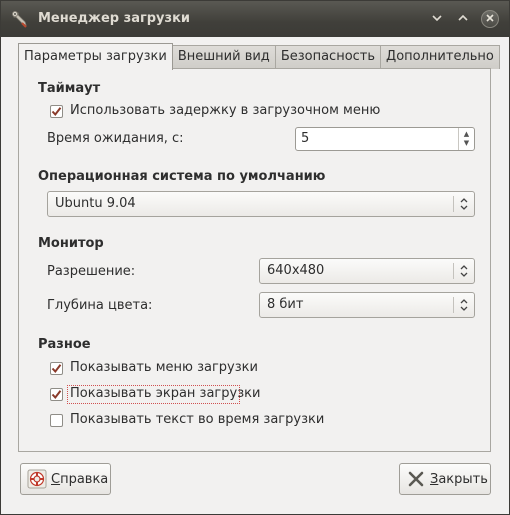 The height and width of the screenshot is (515, 510). I want to click on close-button: Закрыть, so click(445, 479).